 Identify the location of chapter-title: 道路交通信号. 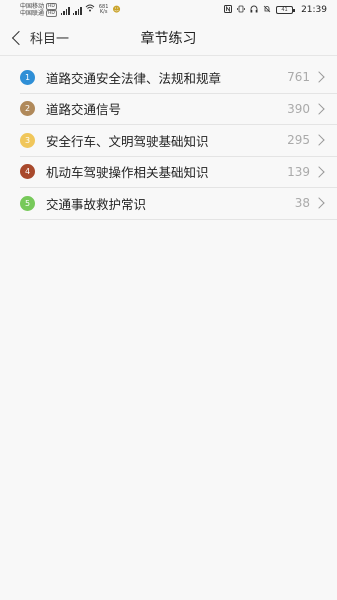
(84, 110).